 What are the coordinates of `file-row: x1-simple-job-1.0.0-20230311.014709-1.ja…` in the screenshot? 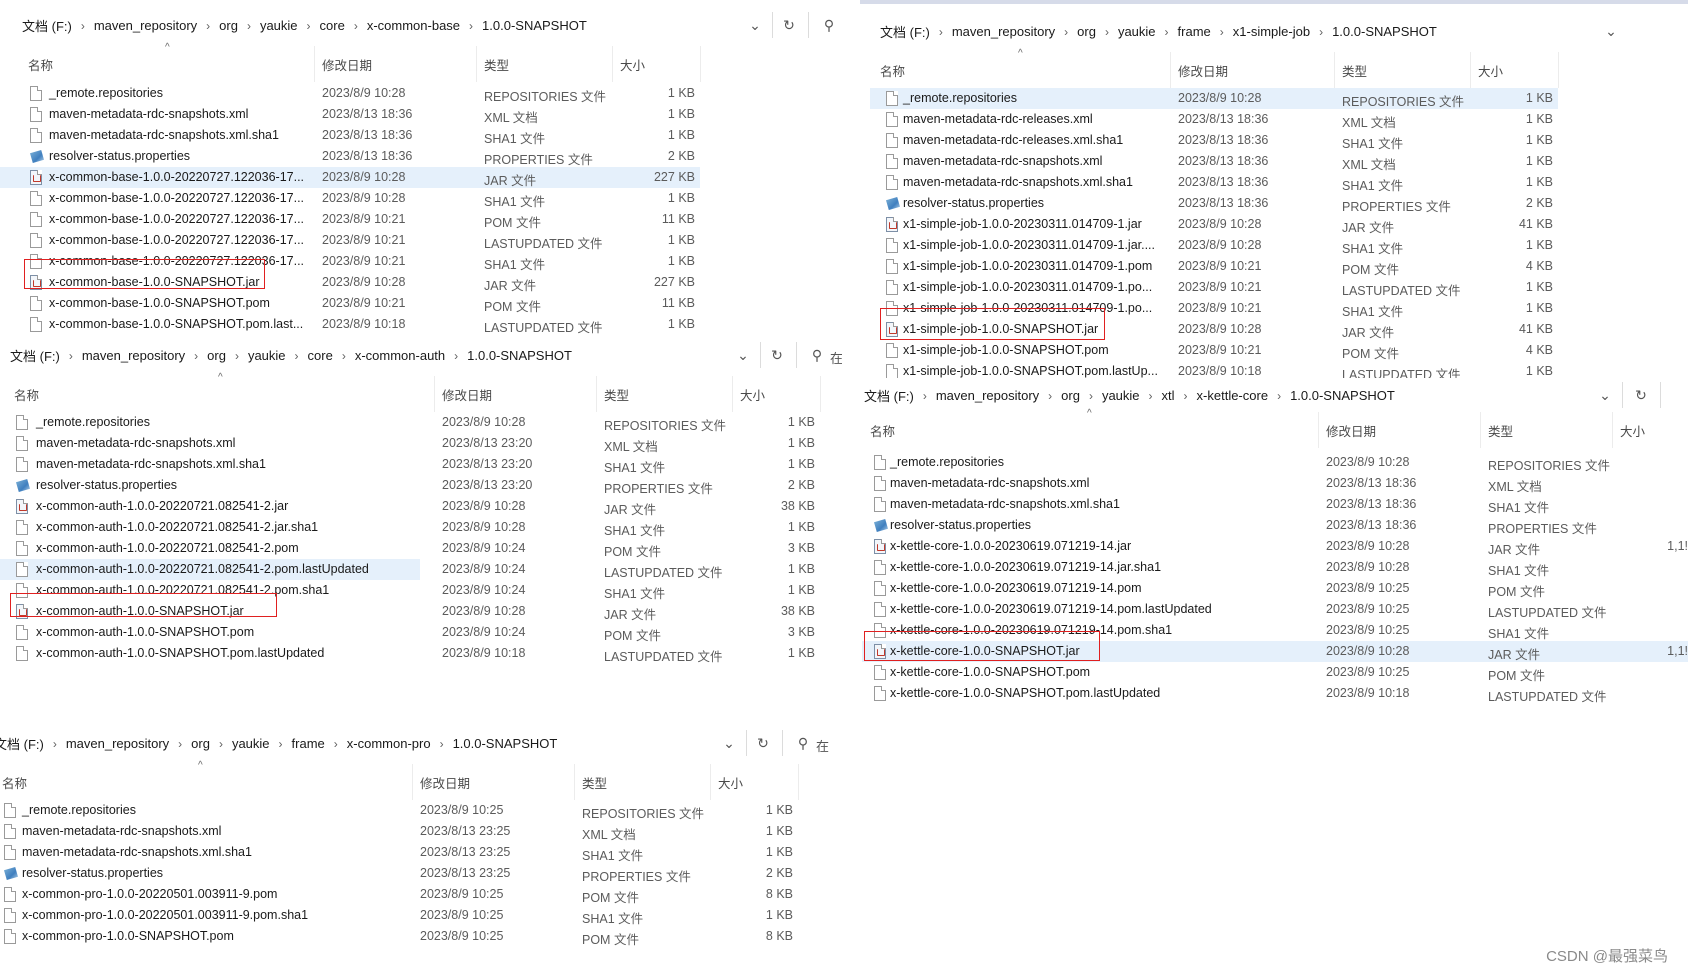 It's located at (1250, 245).